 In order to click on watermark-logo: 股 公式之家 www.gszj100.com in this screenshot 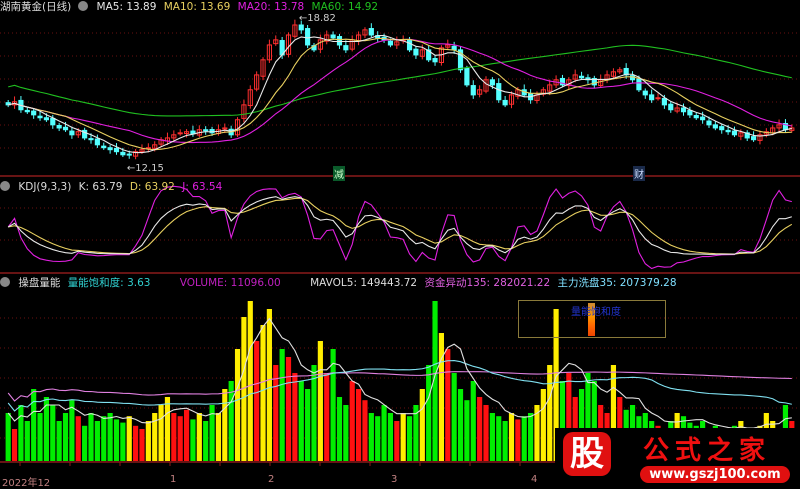, I will do `click(677, 458)`.